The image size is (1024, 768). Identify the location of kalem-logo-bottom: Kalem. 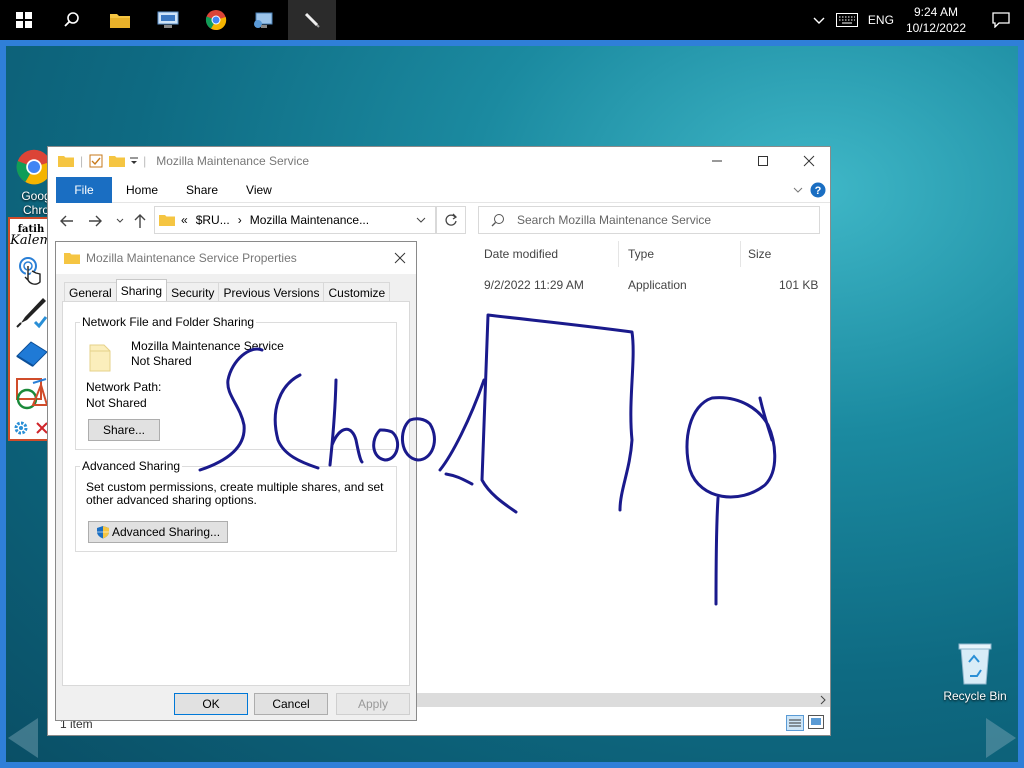
(31, 240).